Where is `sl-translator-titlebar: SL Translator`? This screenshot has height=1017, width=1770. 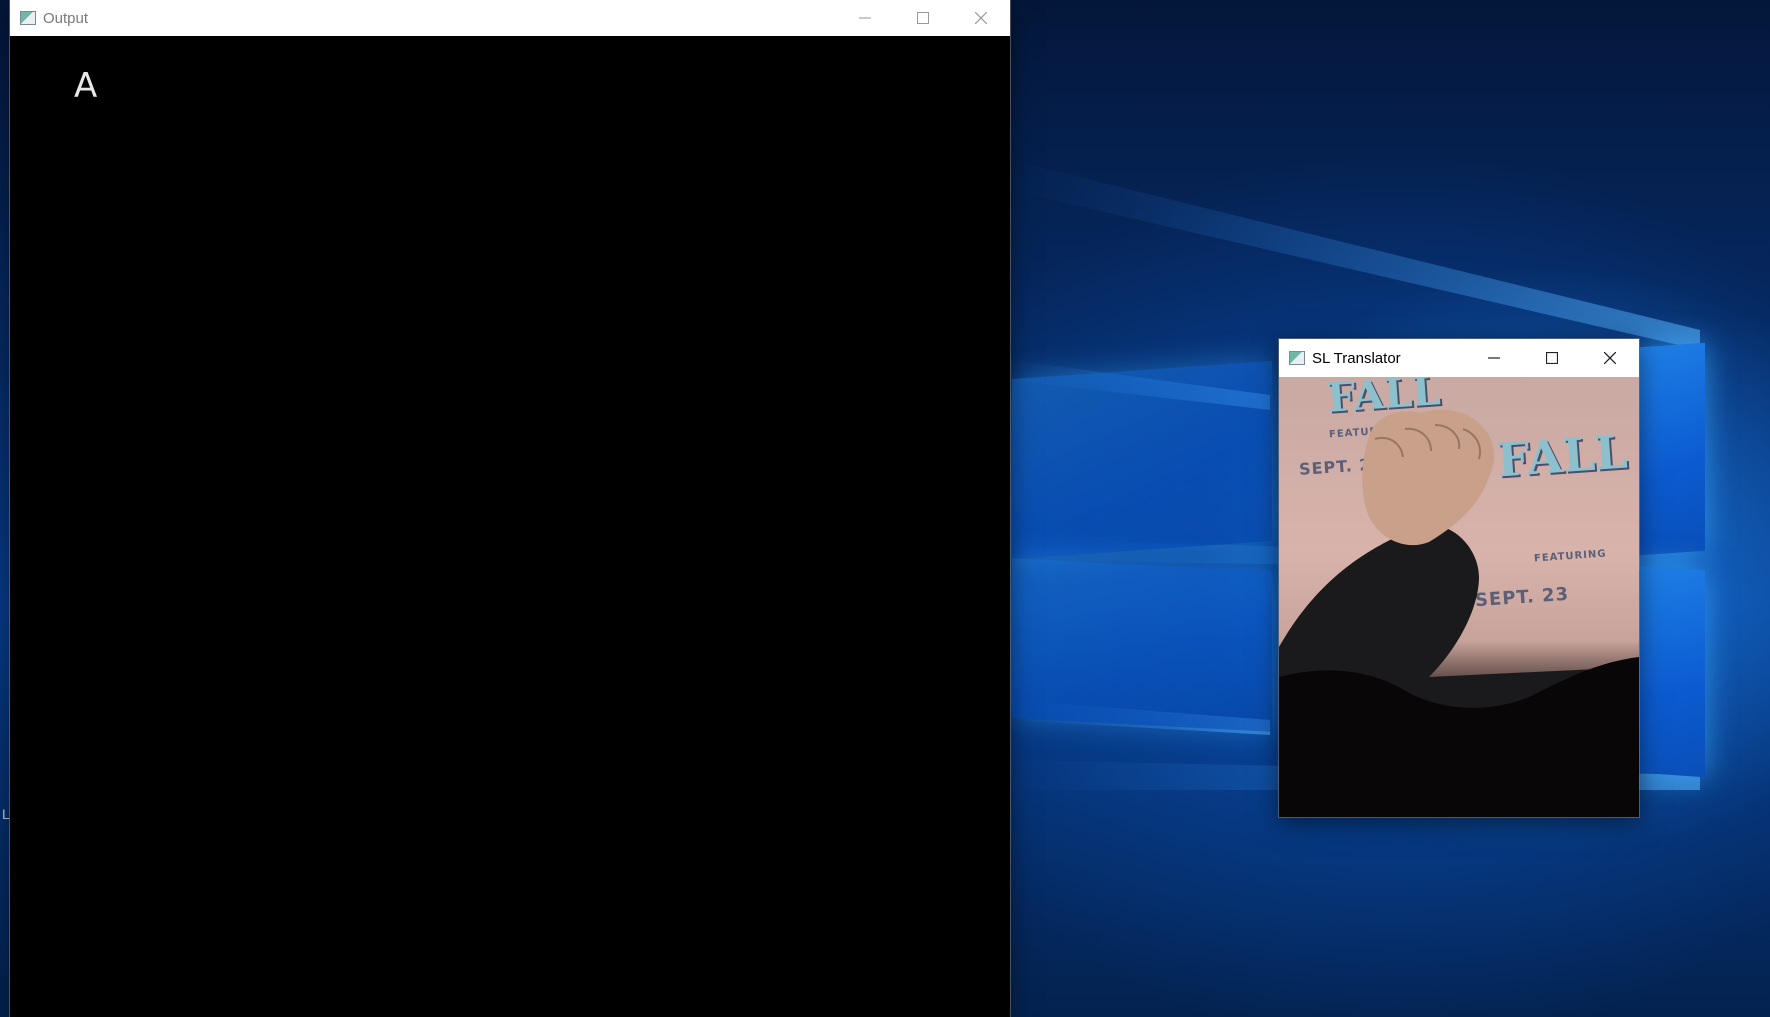
sl-translator-titlebar: SL Translator is located at coordinates (1459, 358).